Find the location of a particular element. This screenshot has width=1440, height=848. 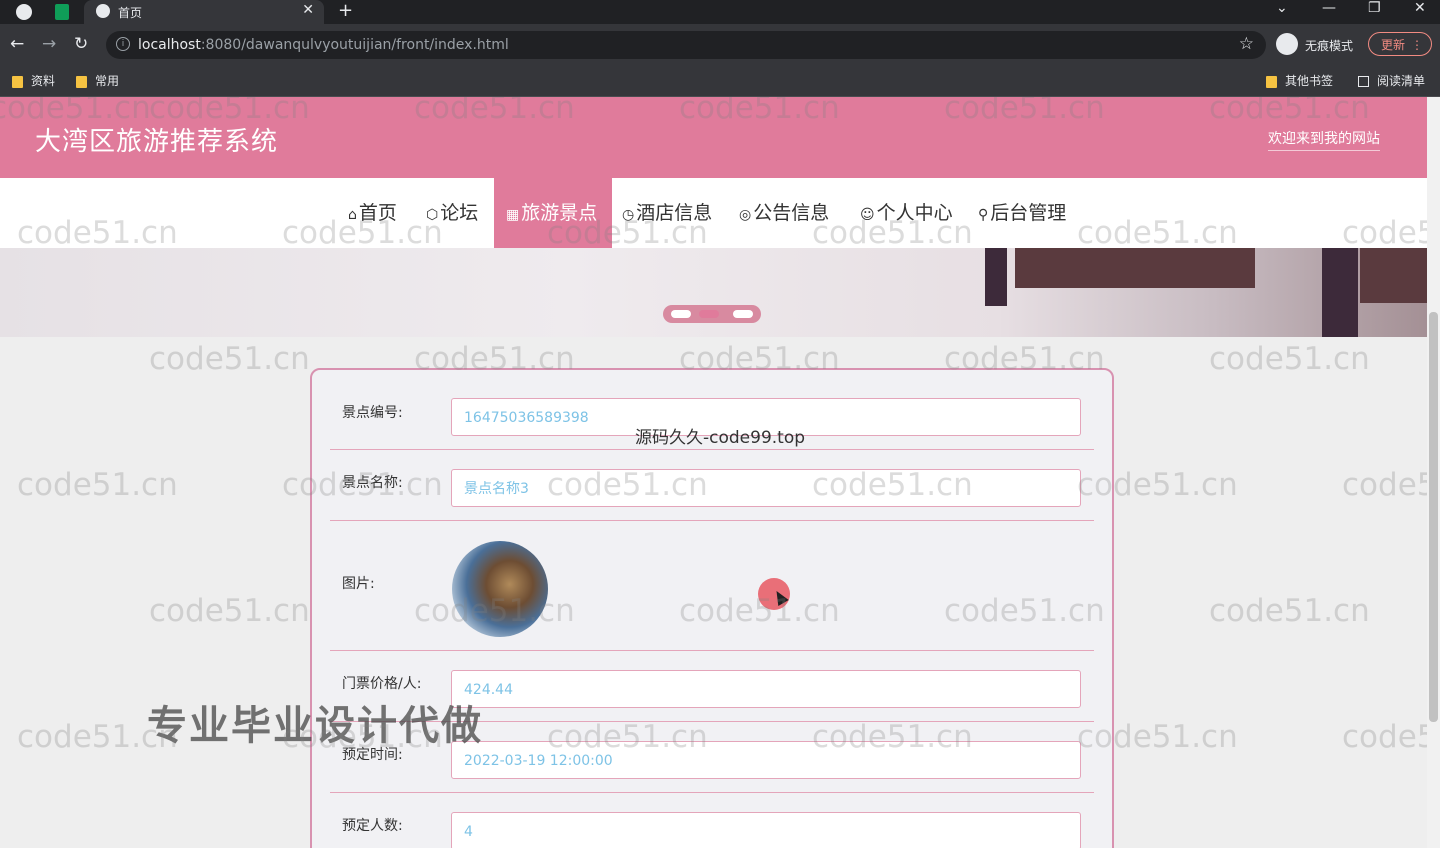

sheets-tab-icon is located at coordinates (62, 12).